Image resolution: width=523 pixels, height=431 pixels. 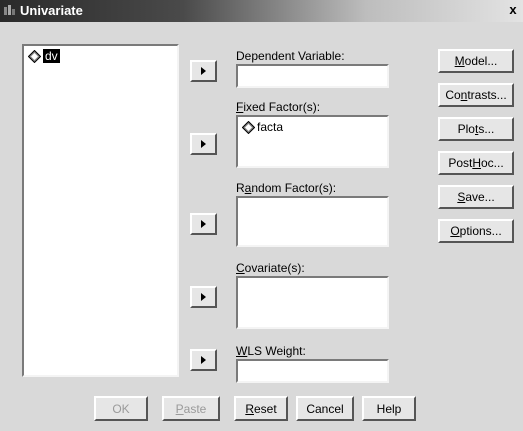 I want to click on cancel-button: Cancel, so click(x=325, y=408).